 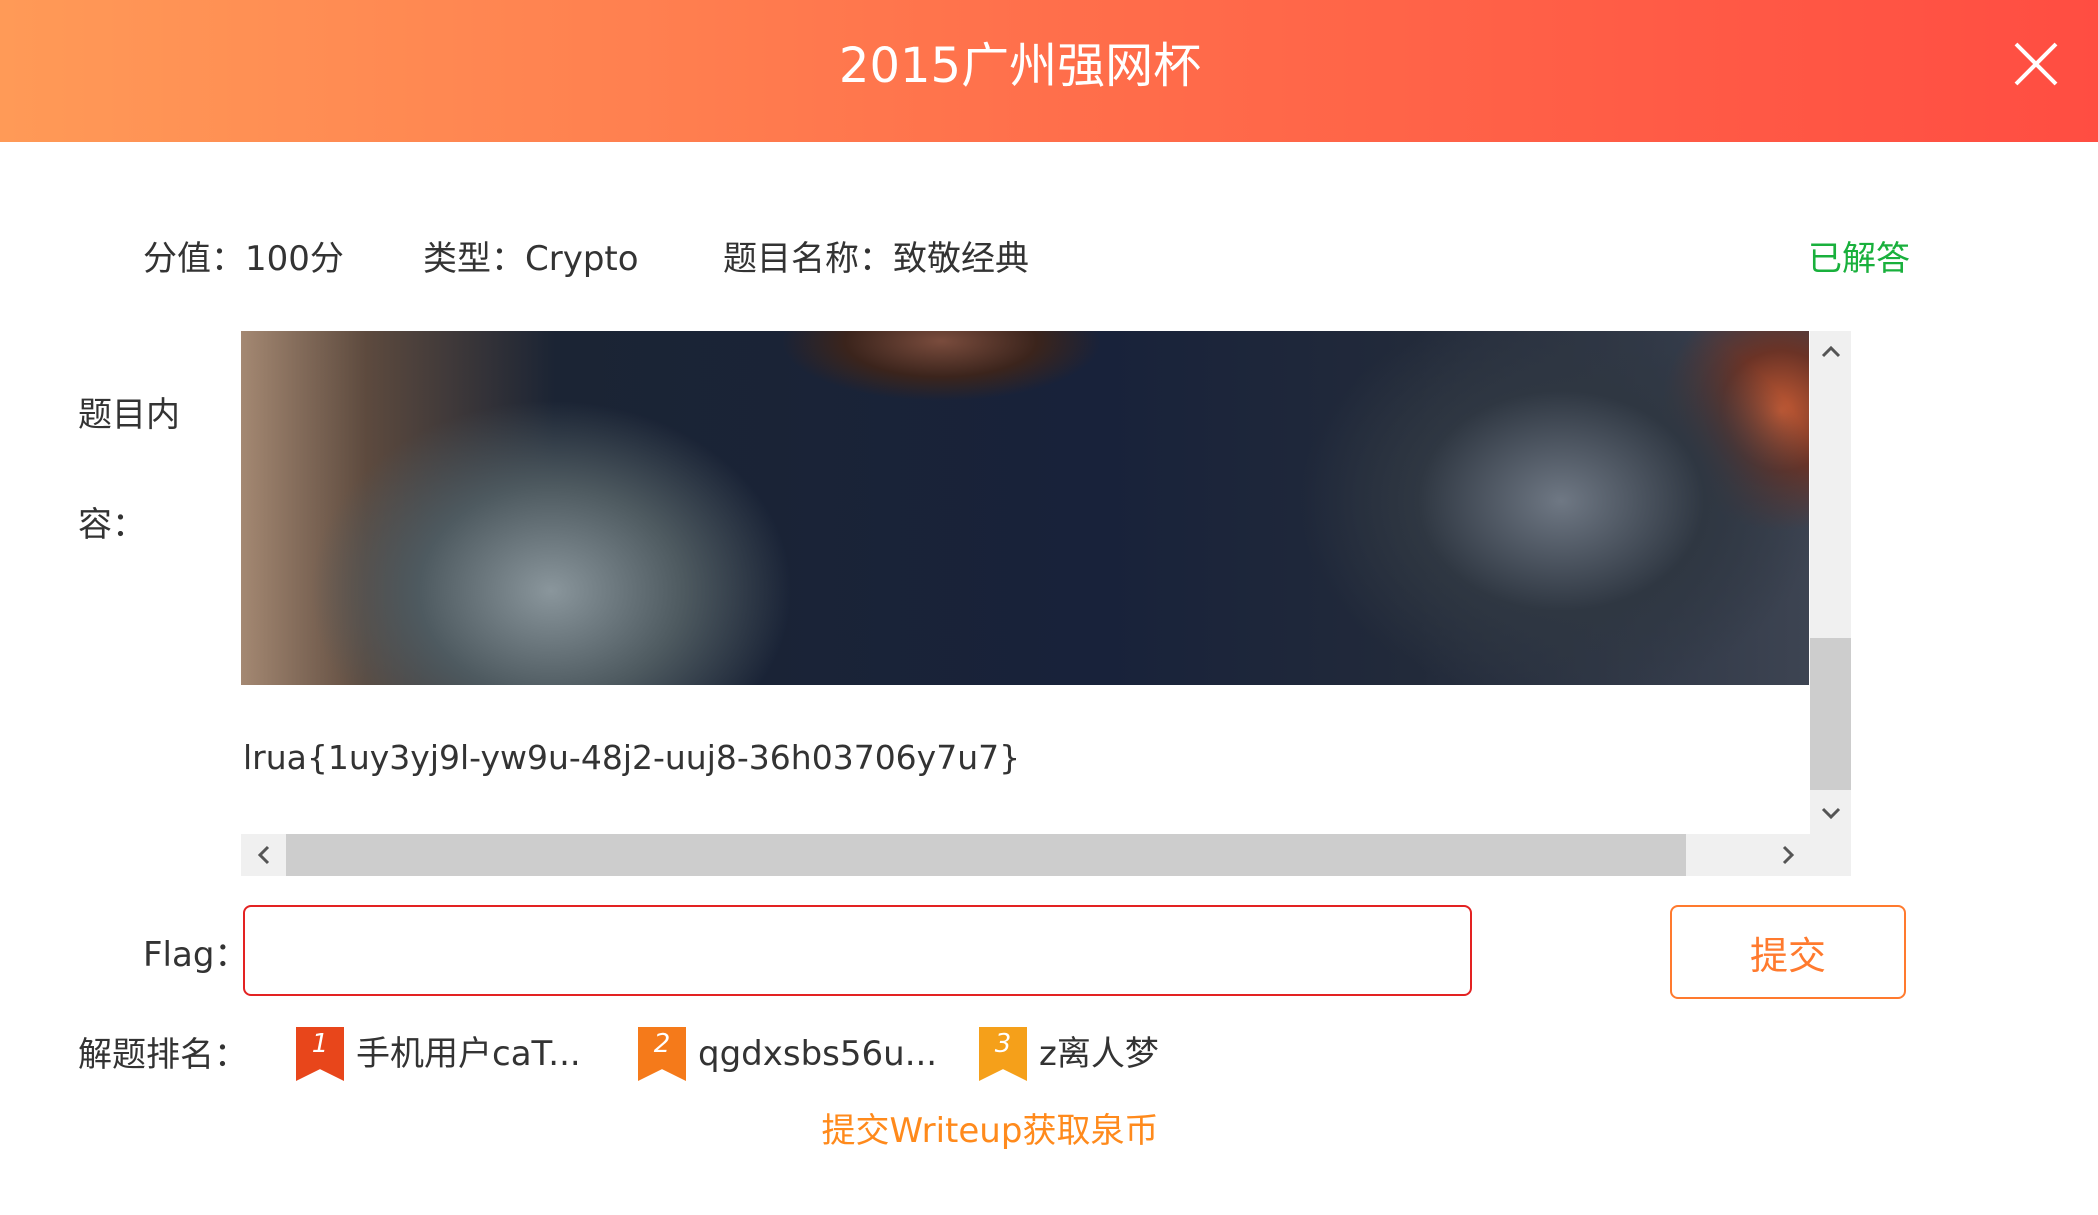 I want to click on challenge-name: 题目名称：致敬经典, so click(x=876, y=259).